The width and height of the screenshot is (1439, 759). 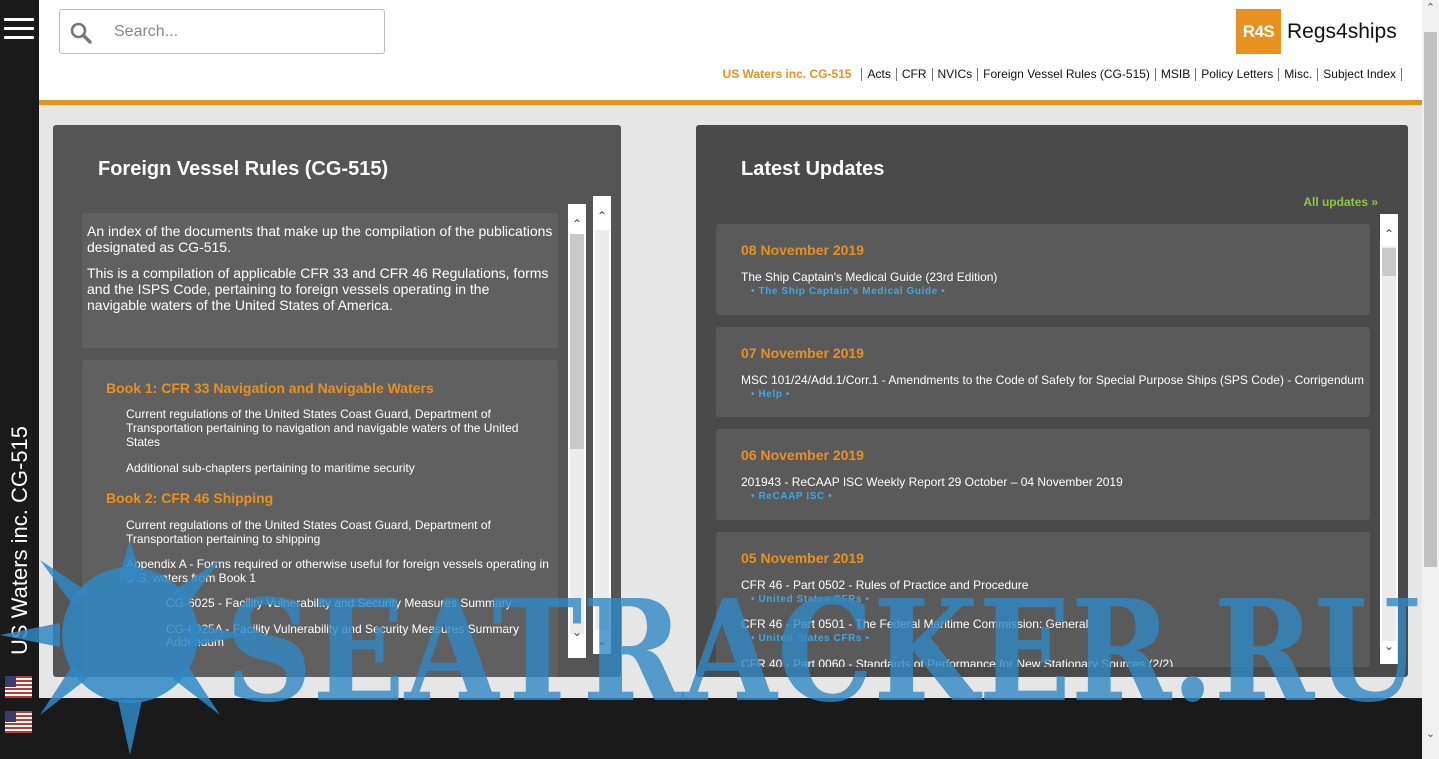 What do you see at coordinates (848, 291) in the screenshot?
I see `update-tag-link: • The Ship Captain's Medical Guide •` at bounding box center [848, 291].